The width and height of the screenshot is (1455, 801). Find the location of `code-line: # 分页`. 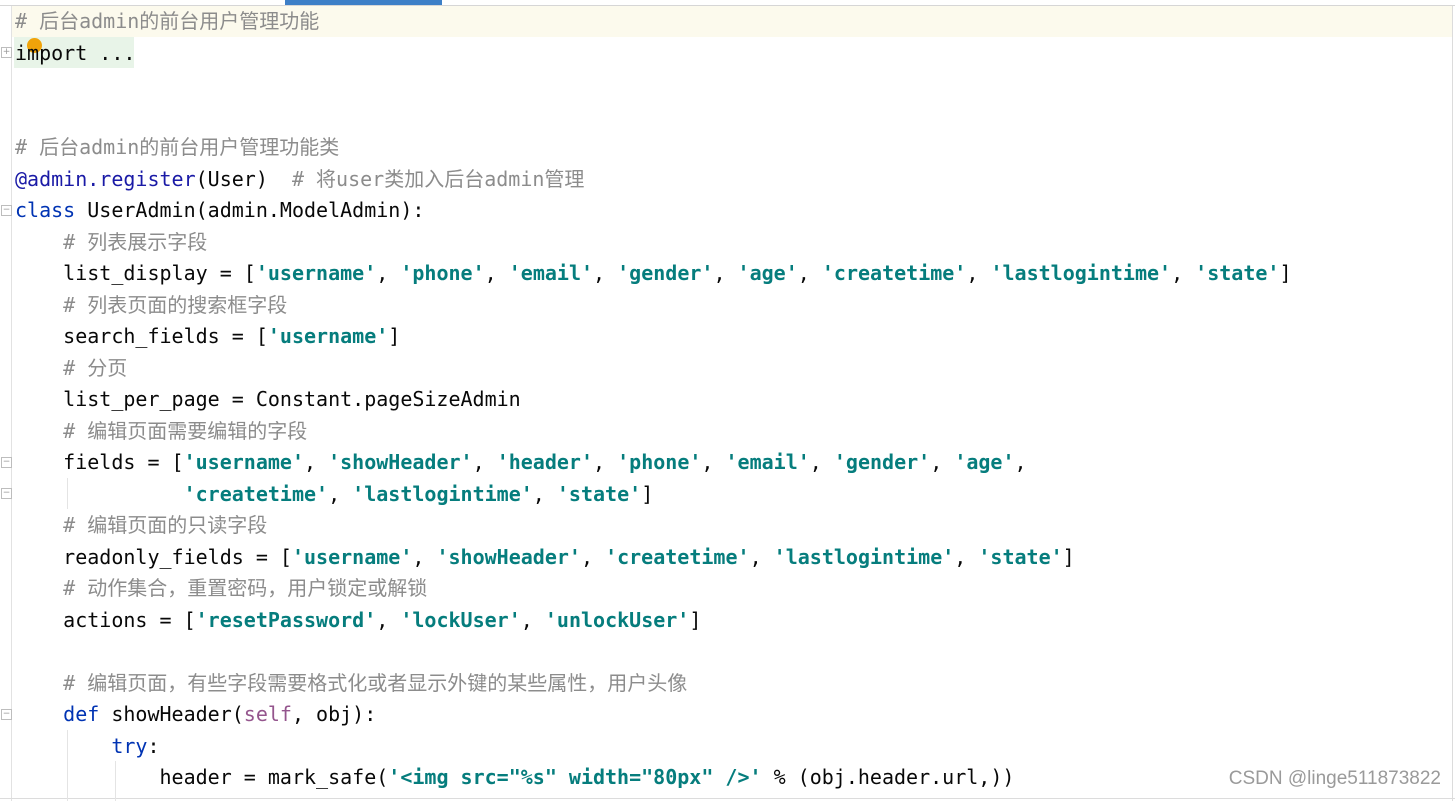

code-line: # 分页 is located at coordinates (653, 369).